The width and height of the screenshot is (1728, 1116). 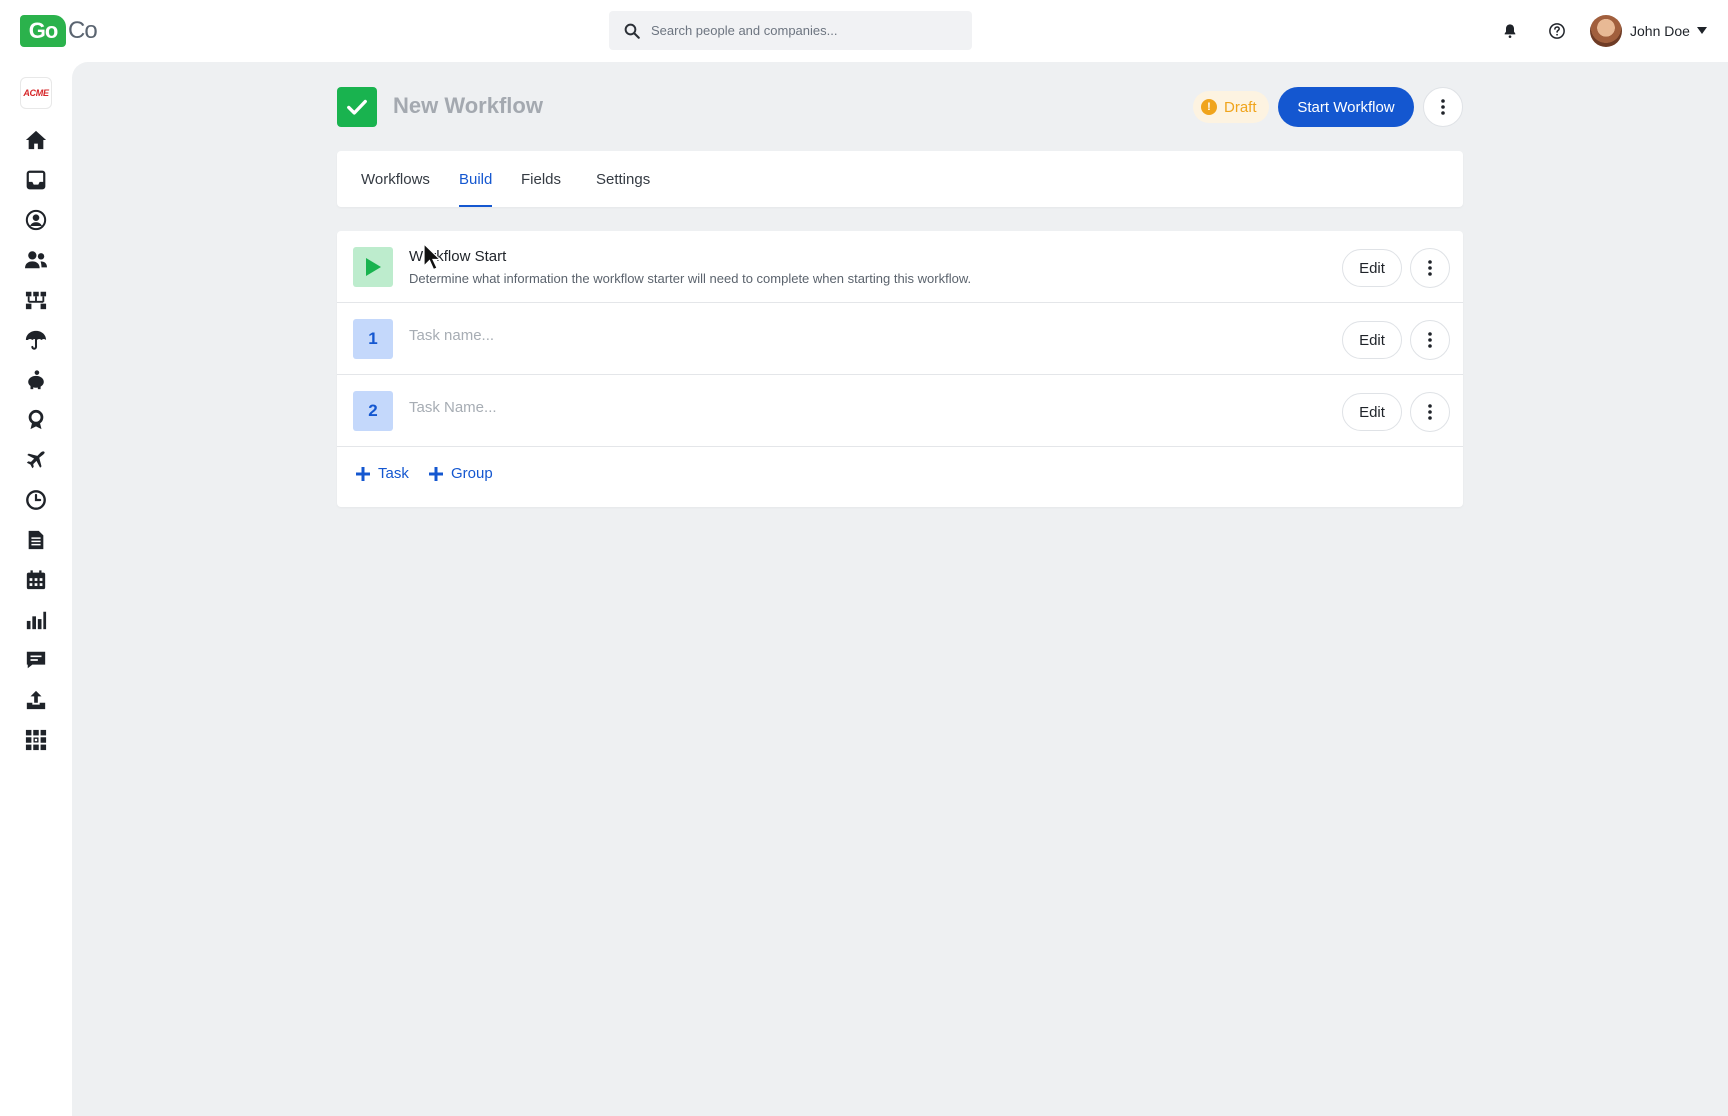 What do you see at coordinates (468, 106) in the screenshot?
I see `workflow-title: New Workflow` at bounding box center [468, 106].